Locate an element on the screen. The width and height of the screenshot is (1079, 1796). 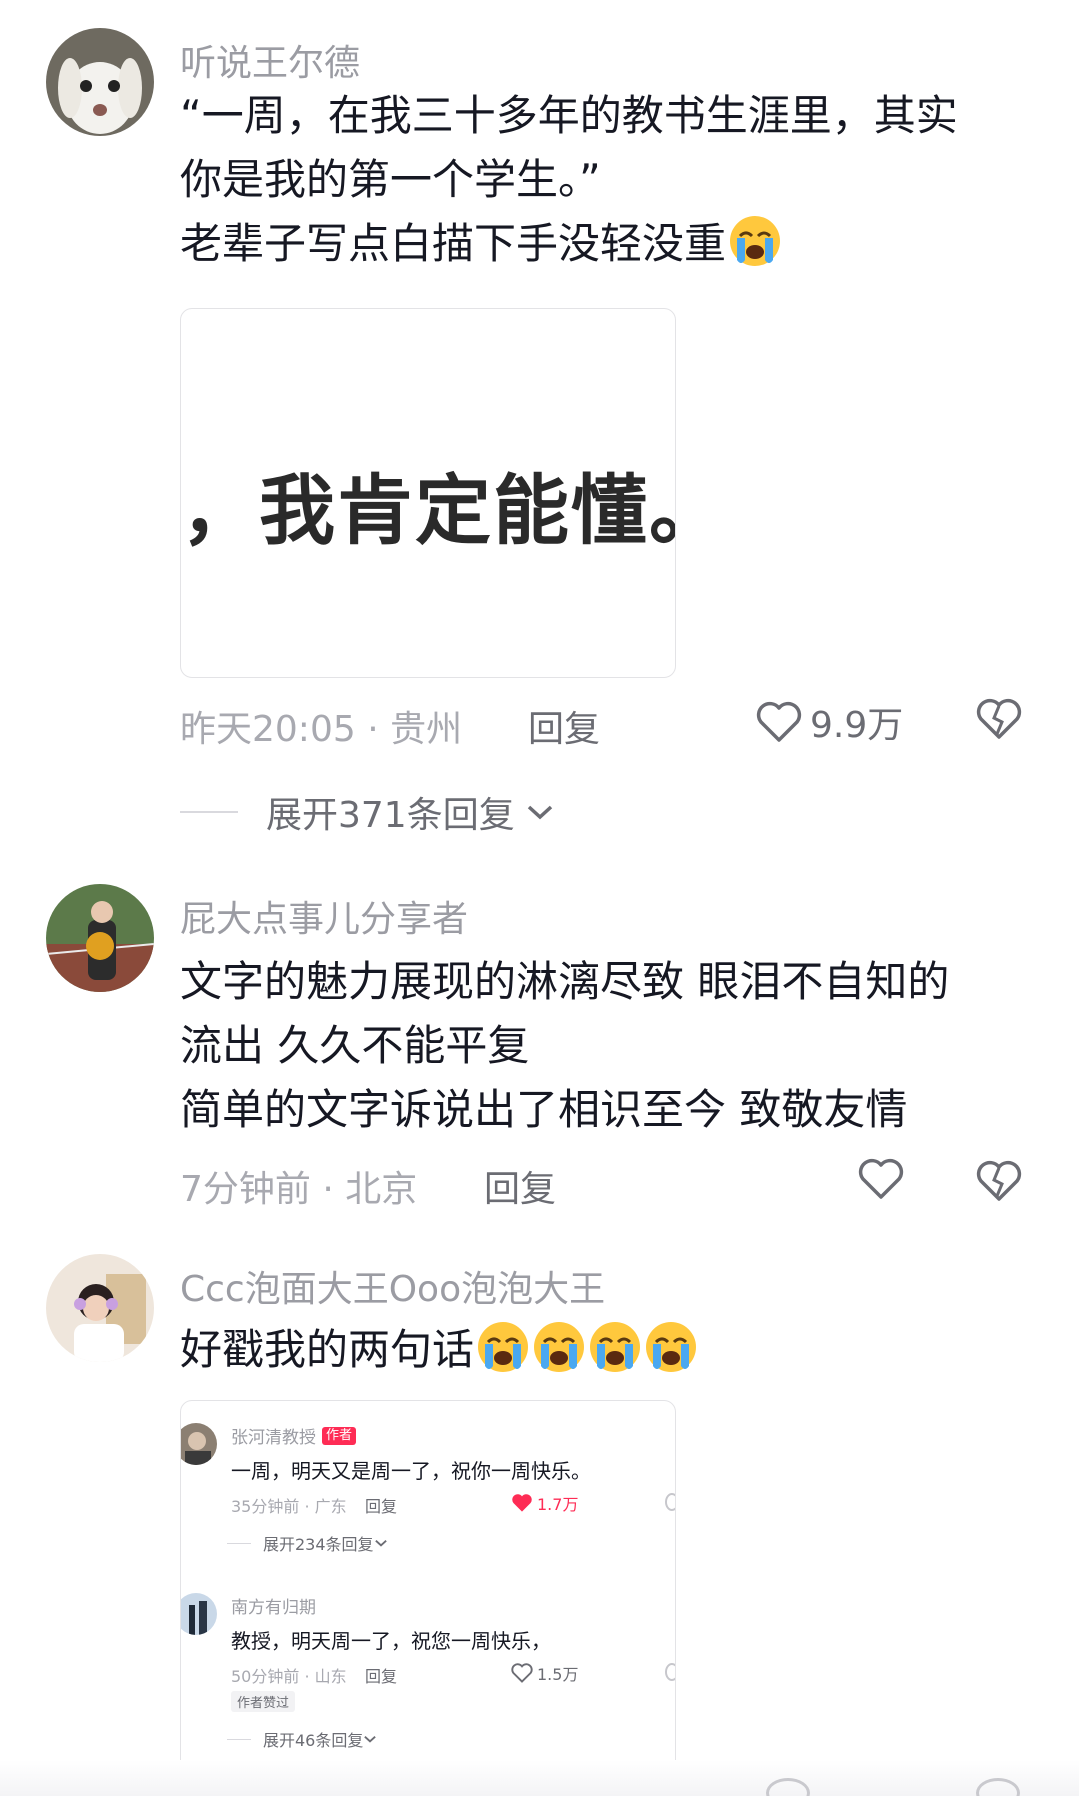
comment-text-line-with-emoji: 好戳我的两句话 is located at coordinates (610, 1350).